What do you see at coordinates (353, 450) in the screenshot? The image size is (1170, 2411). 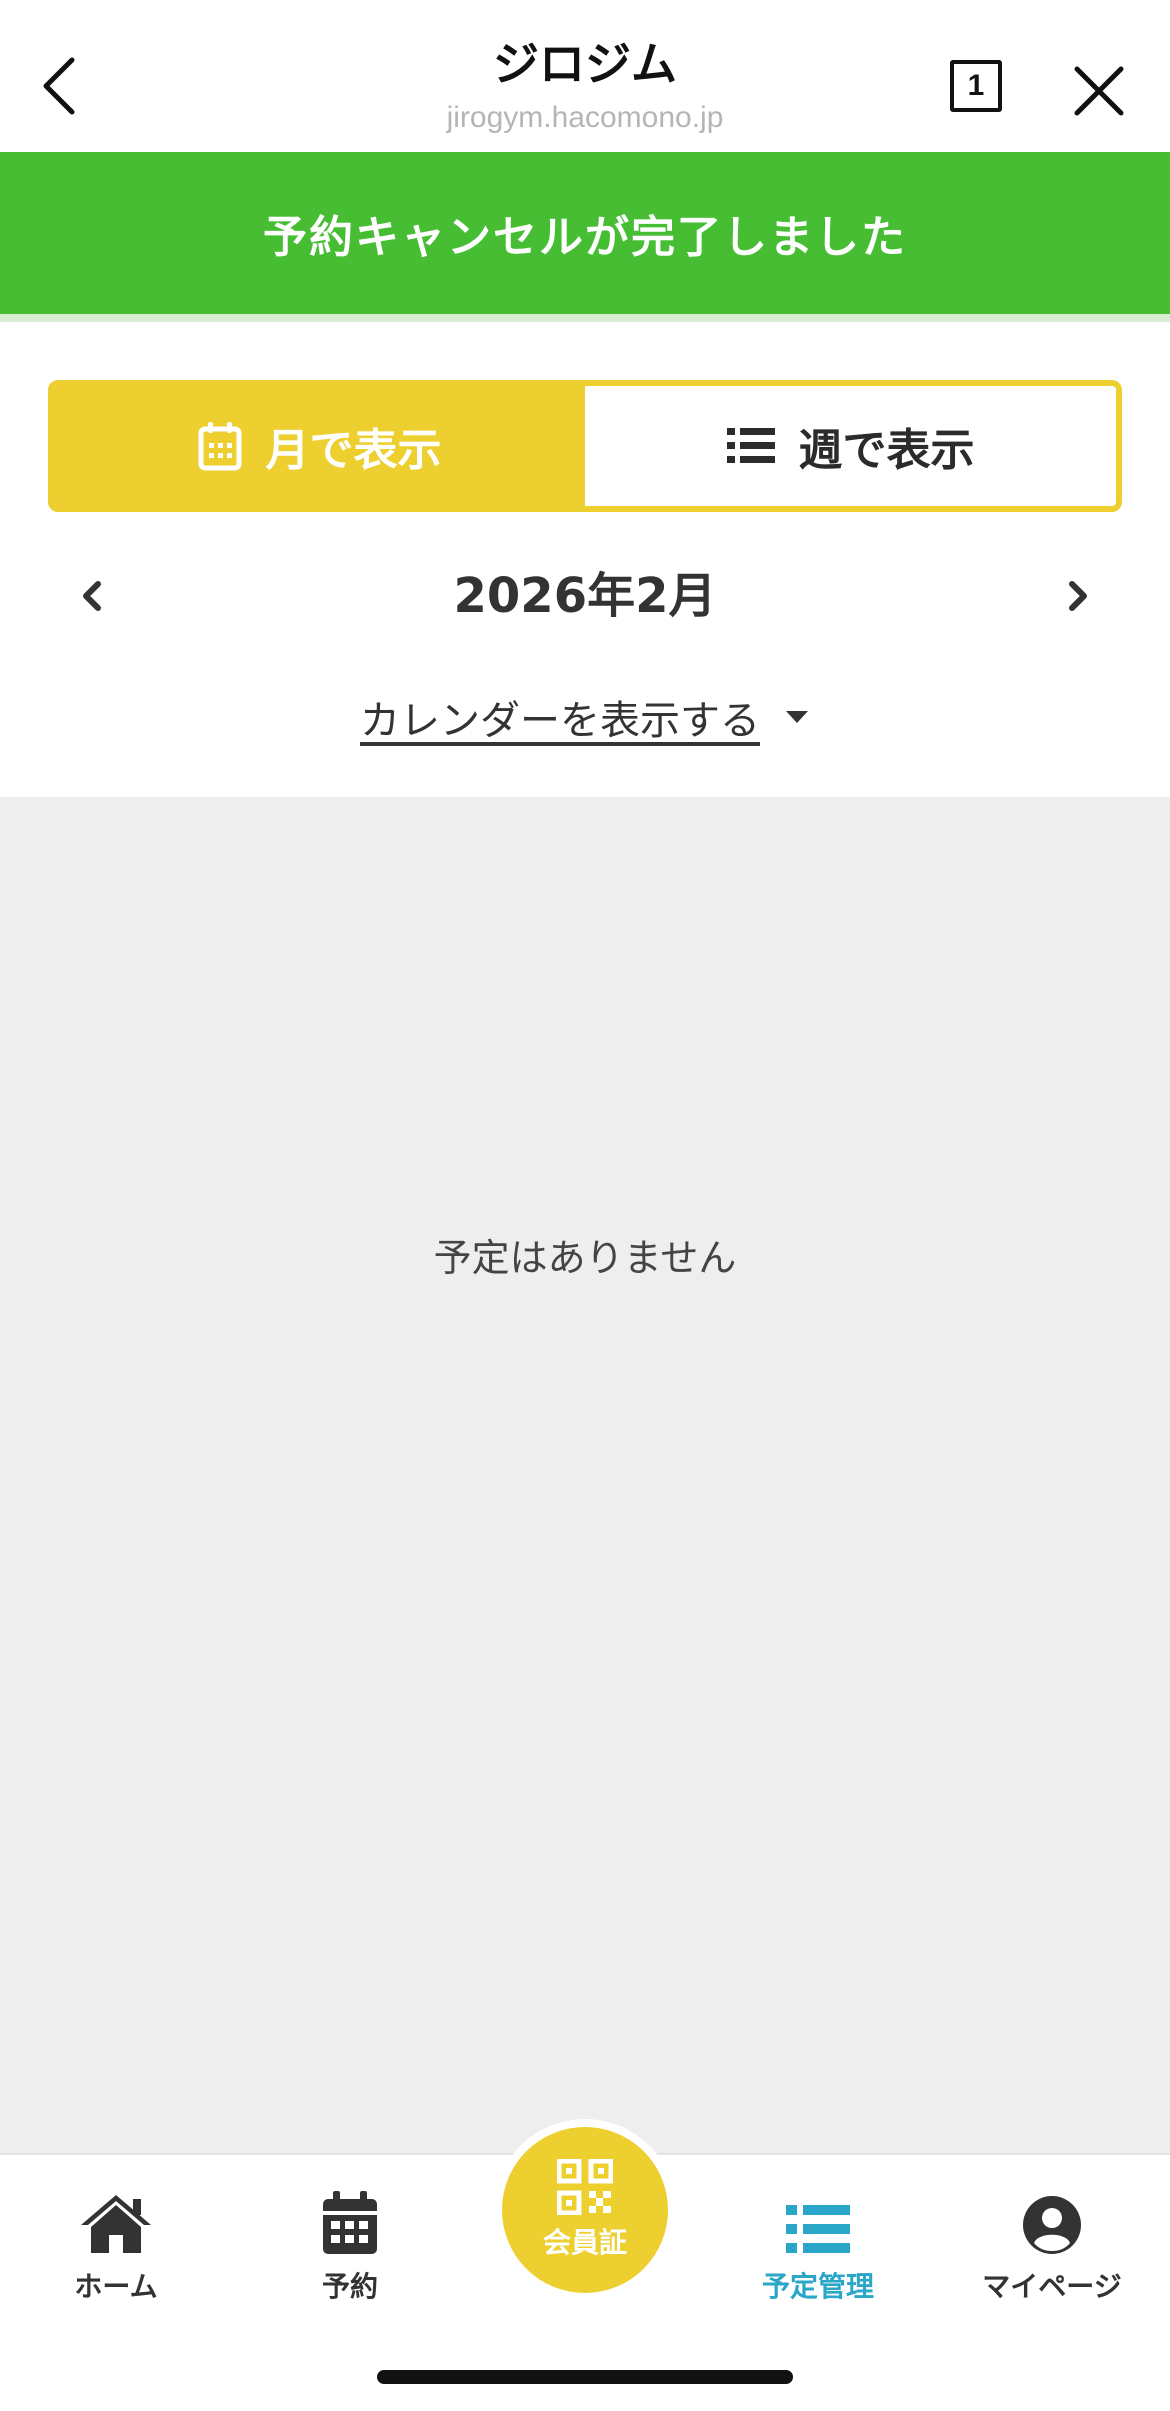 I see `month-view-label: 月で表示` at bounding box center [353, 450].